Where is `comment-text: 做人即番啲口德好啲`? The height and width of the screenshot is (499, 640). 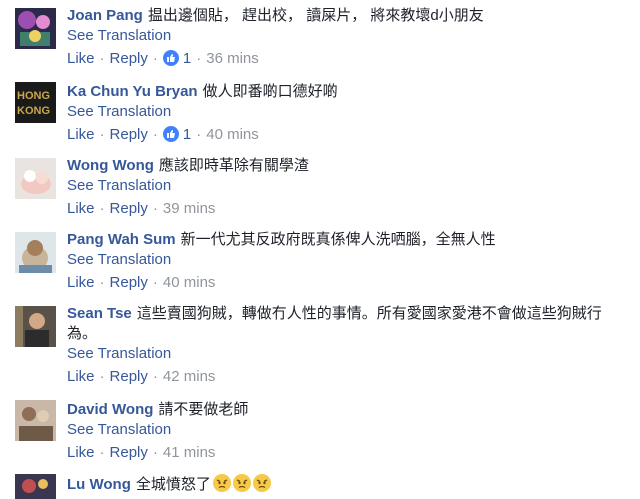 comment-text: 做人即番啲口德好啲 is located at coordinates (270, 91).